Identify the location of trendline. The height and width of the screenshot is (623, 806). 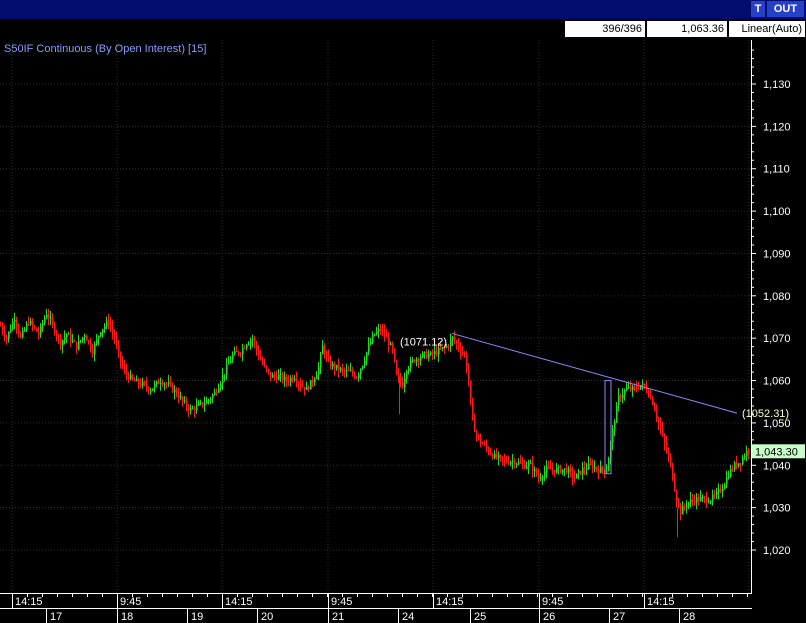
(594, 373).